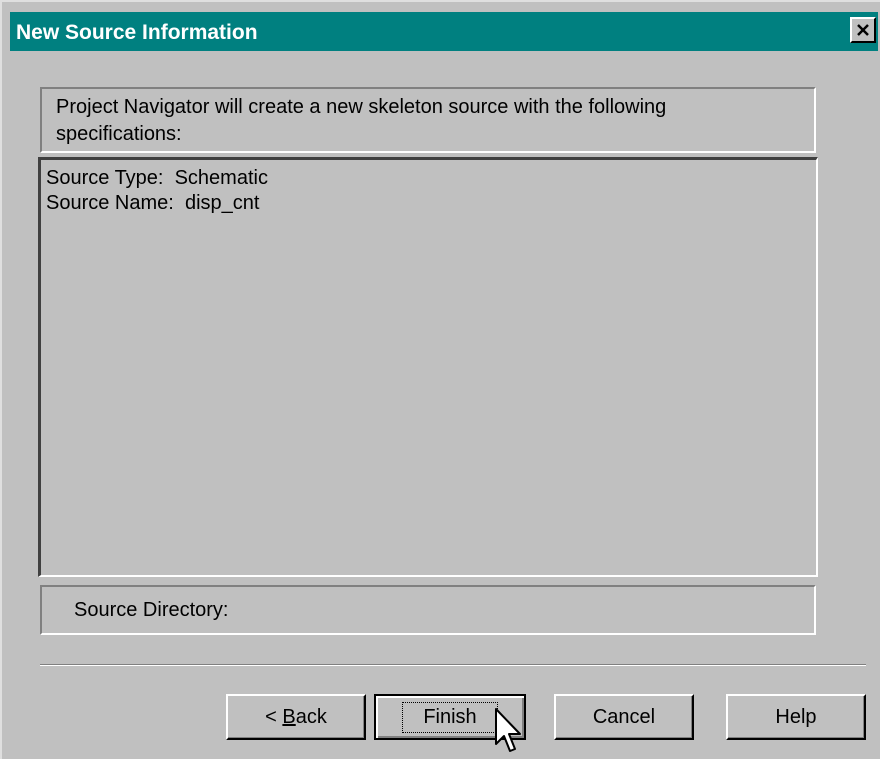  I want to click on finish-button-label: Finish, so click(450, 717).